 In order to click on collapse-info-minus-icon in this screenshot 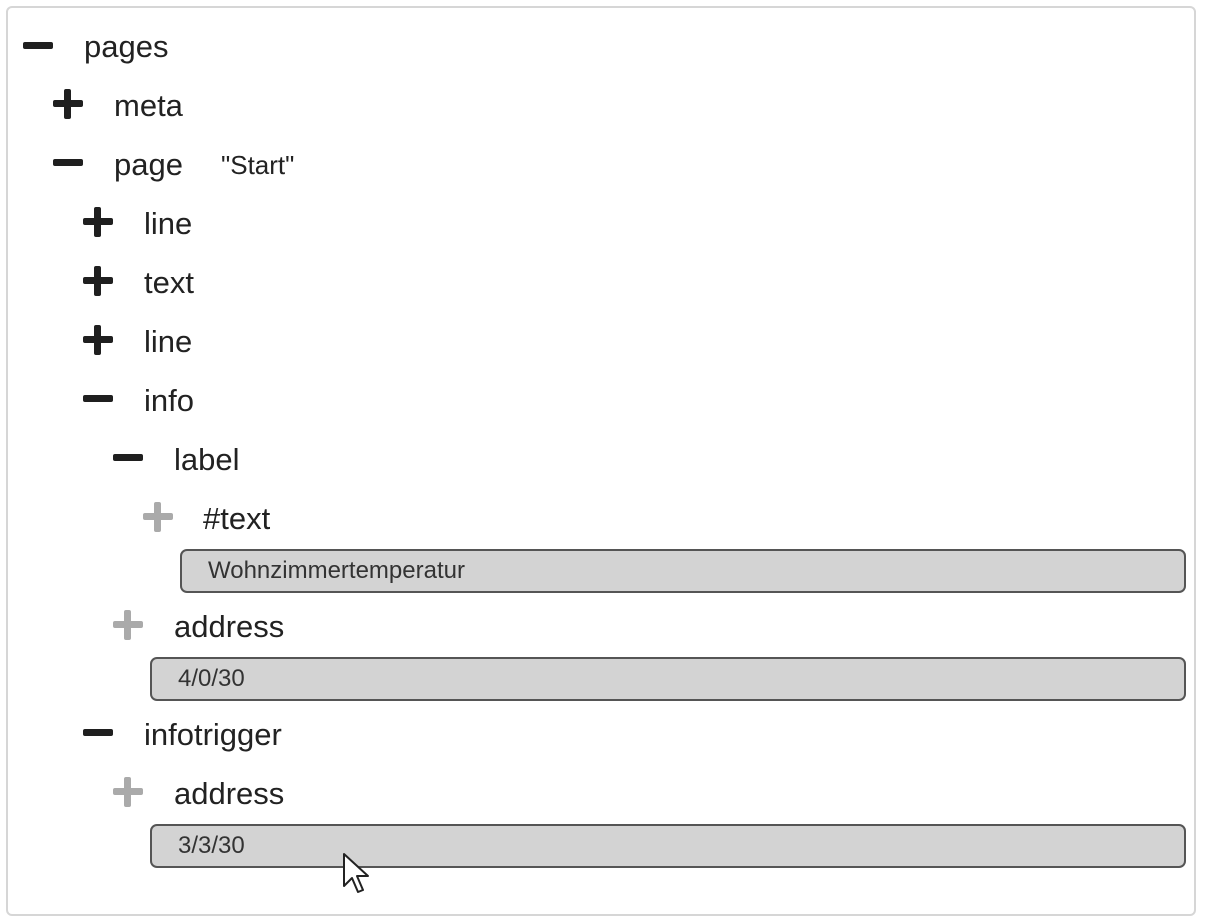, I will do `click(98, 399)`.